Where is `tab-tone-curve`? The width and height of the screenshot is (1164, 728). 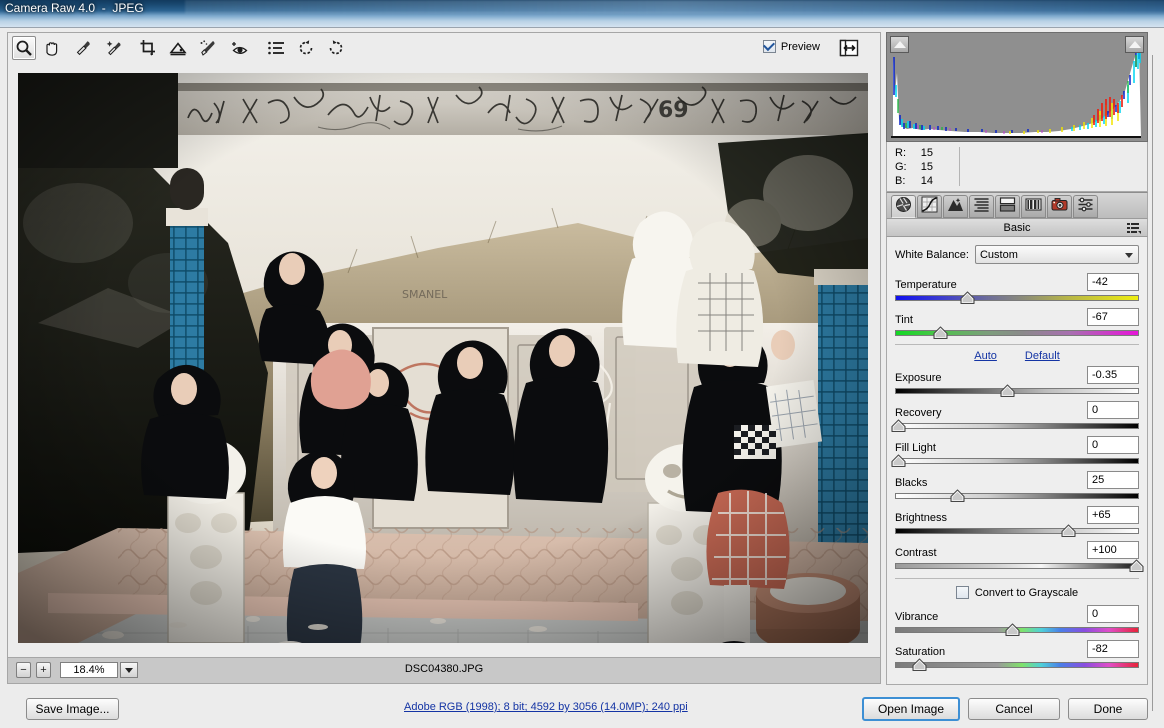 tab-tone-curve is located at coordinates (929, 206).